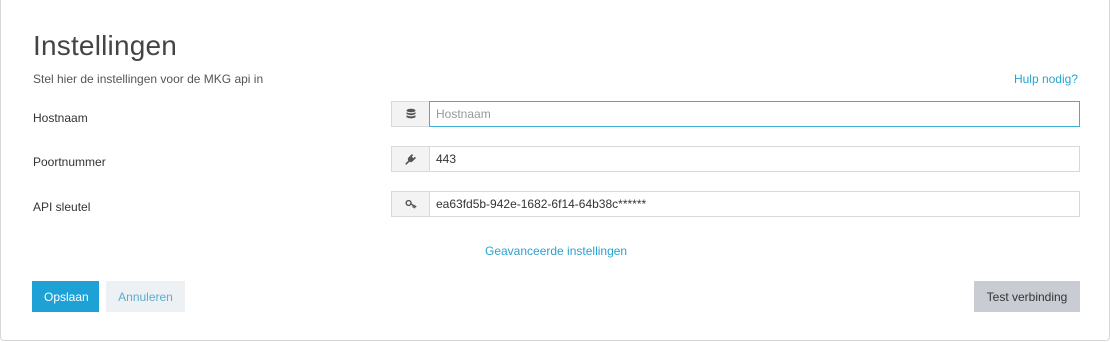 The image size is (1110, 342). Describe the element at coordinates (754, 204) in the screenshot. I see `api-key-input` at that location.